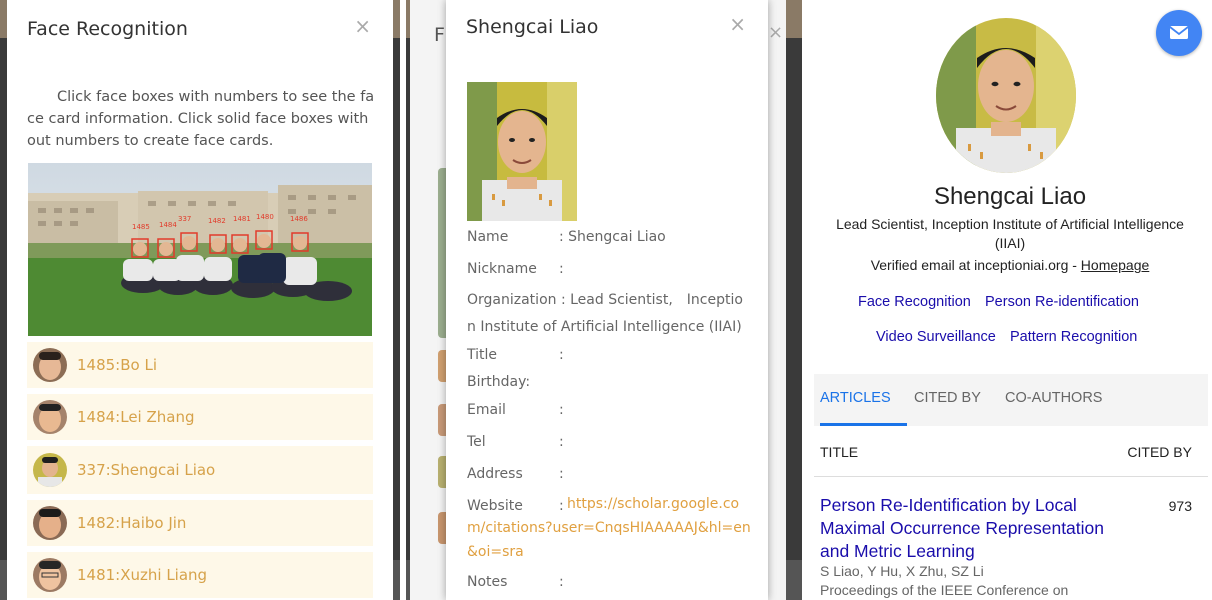 The image size is (1212, 600). I want to click on face-label: 1484:Lei Zhang, so click(136, 417).